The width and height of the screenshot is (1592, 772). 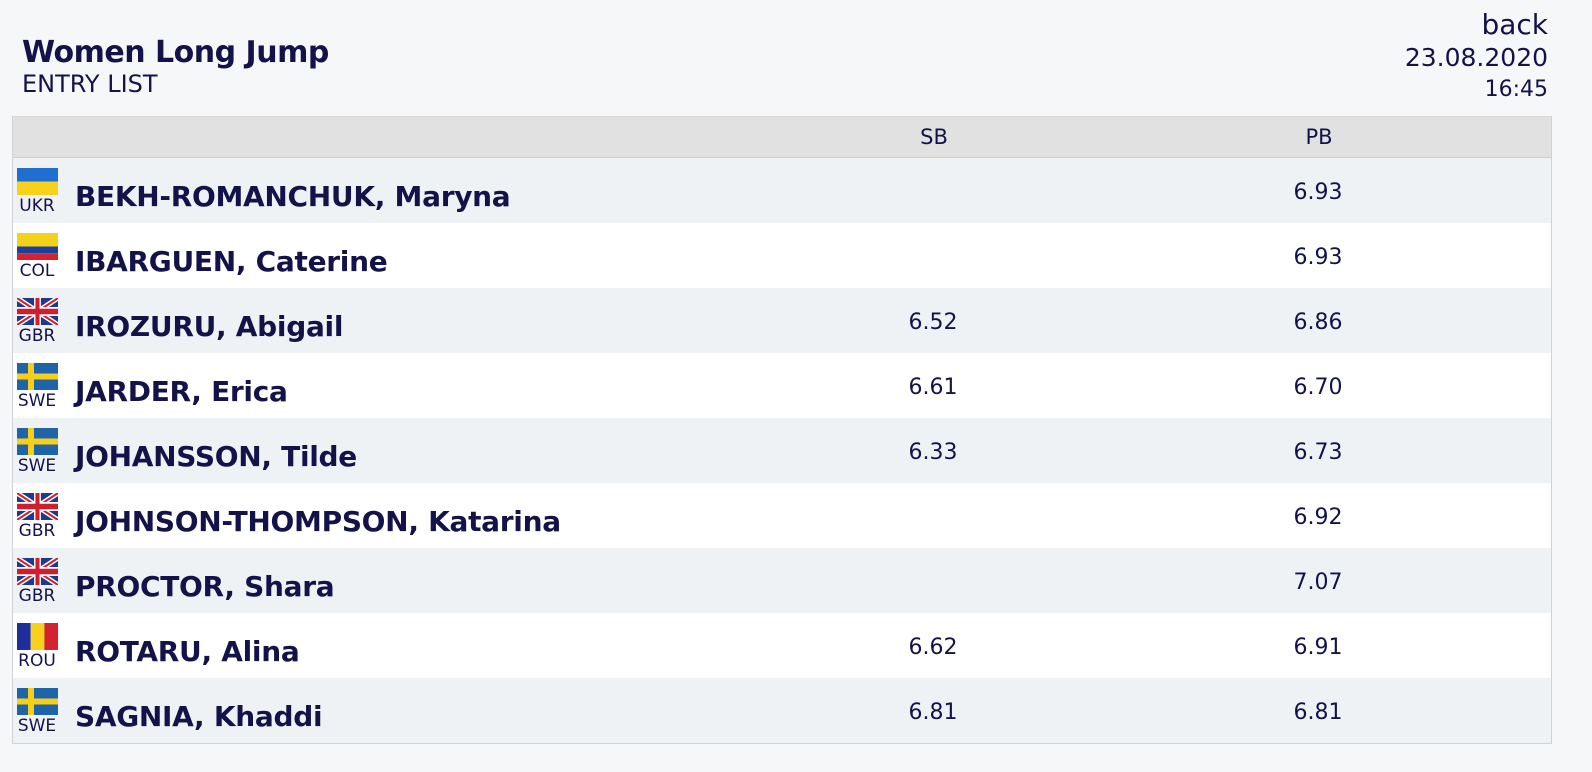 I want to click on season-best: 6.81, so click(x=933, y=712).